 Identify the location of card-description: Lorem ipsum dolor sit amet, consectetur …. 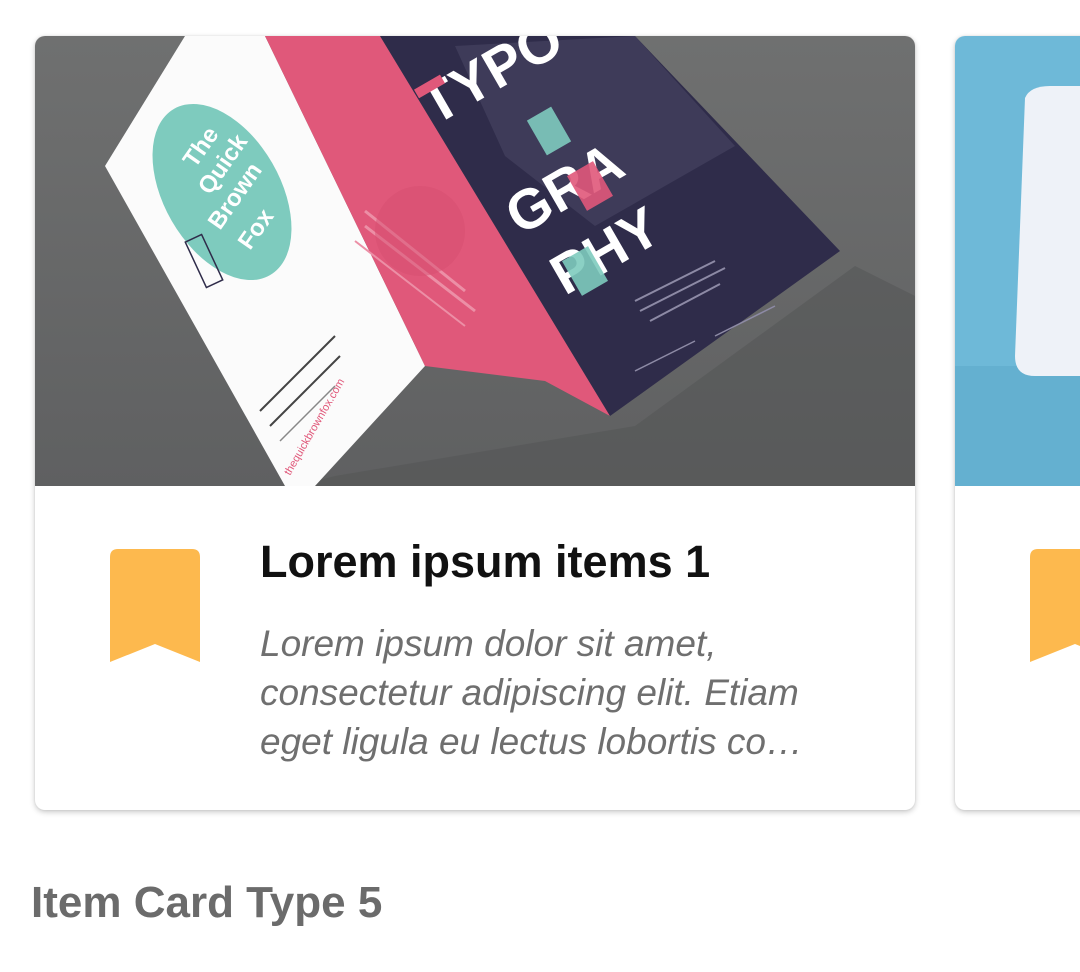
(531, 692).